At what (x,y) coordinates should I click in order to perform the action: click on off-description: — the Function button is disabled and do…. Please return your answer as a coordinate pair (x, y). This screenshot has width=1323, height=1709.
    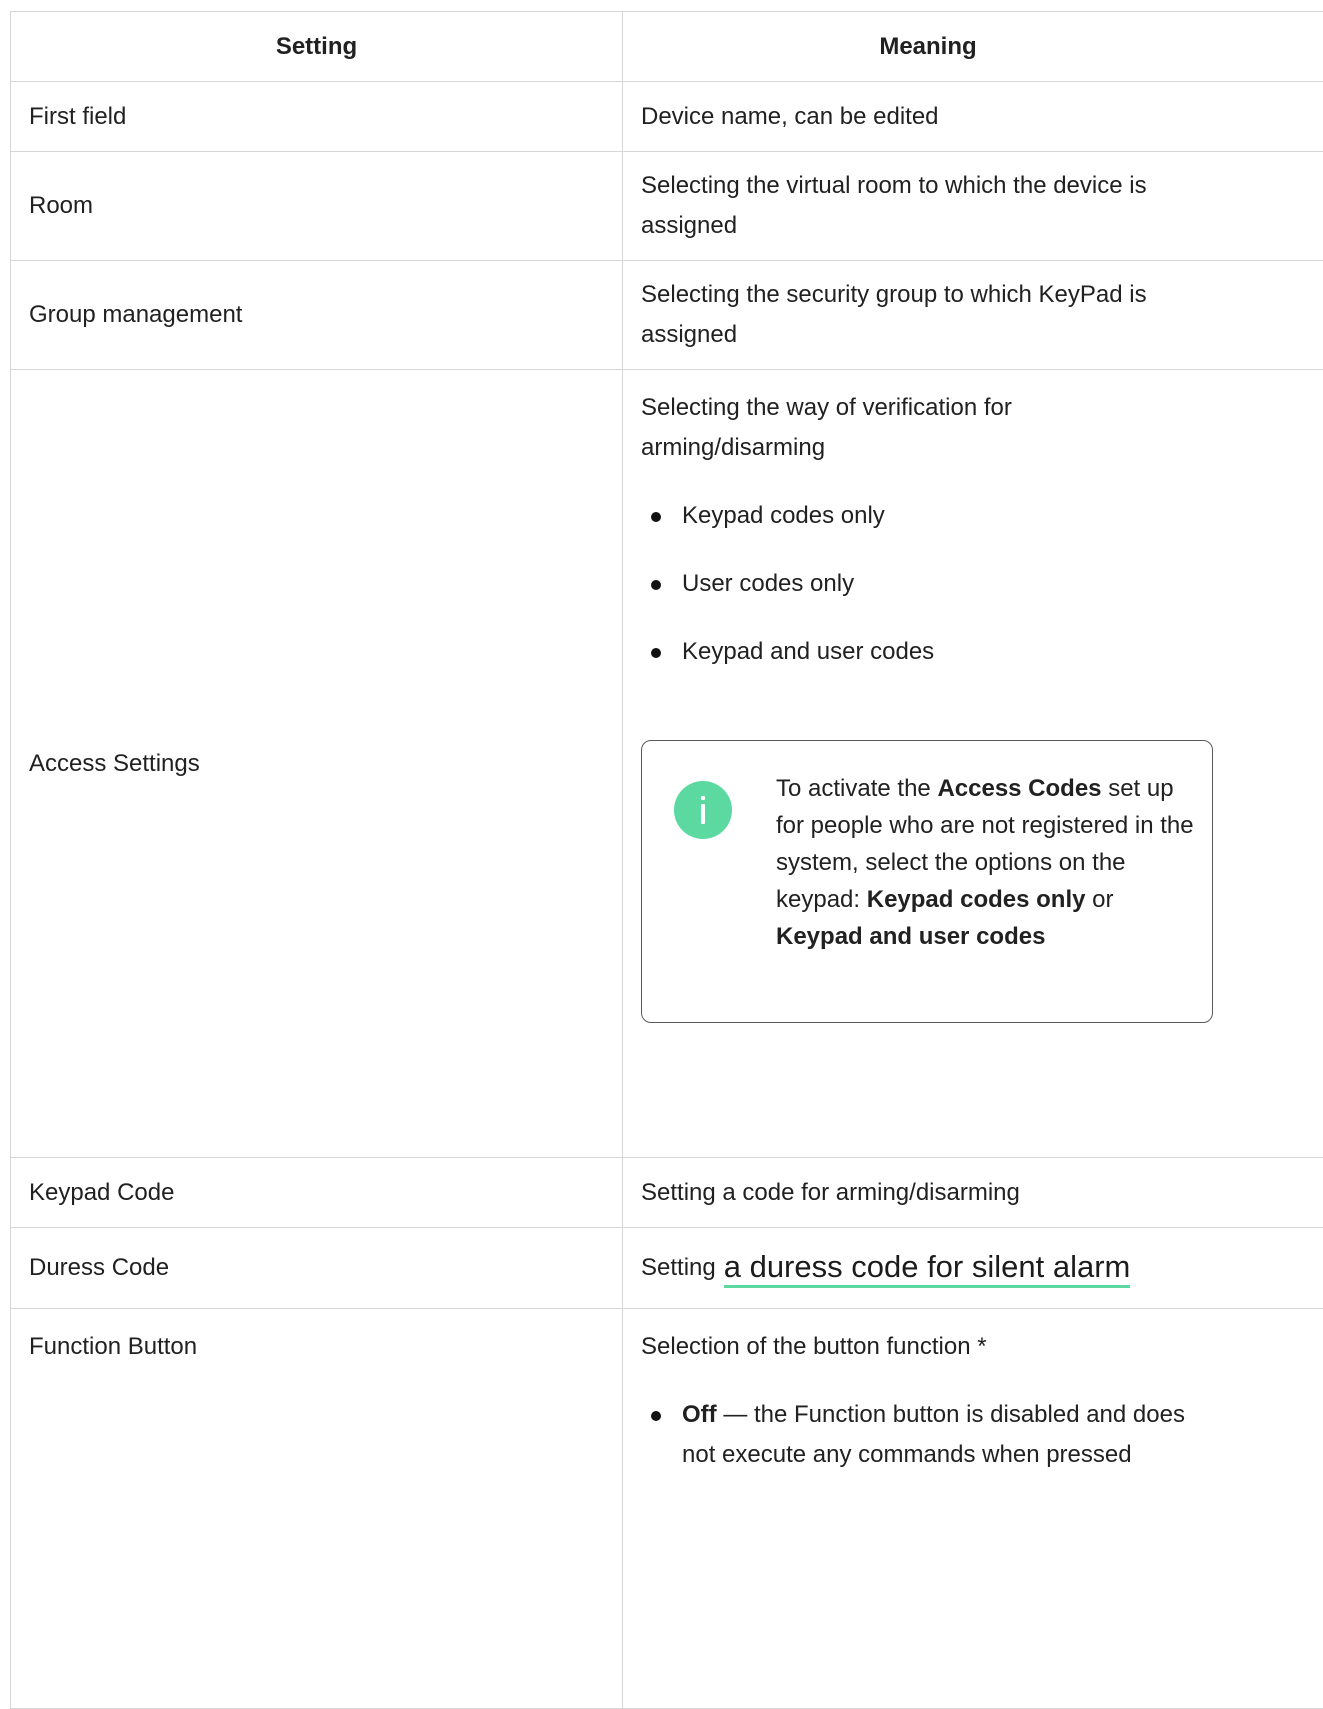
    Looking at the image, I should click on (933, 1434).